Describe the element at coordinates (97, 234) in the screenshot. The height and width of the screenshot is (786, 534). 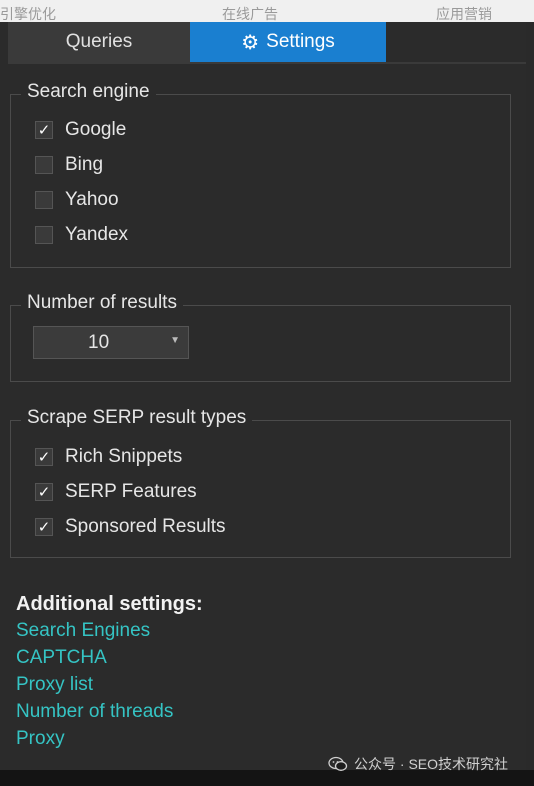
I see `checkbox-label: Yandex` at that location.